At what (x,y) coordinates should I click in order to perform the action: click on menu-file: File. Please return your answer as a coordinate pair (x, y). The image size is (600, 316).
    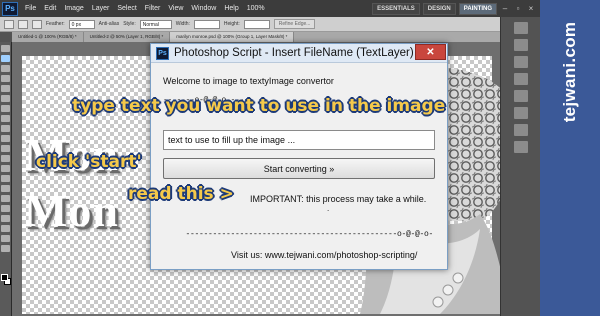
    Looking at the image, I should click on (30, 8).